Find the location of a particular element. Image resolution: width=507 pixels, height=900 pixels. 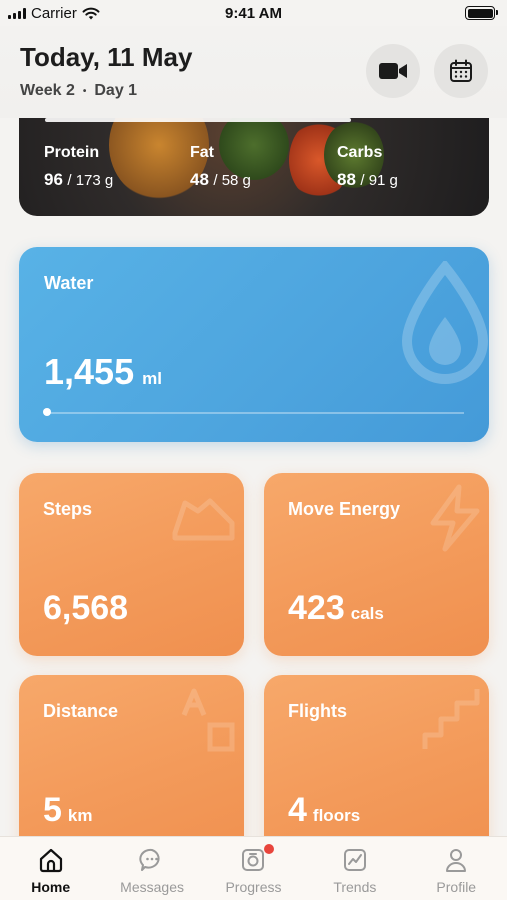

week-label: Week 2 is located at coordinates (47, 90).